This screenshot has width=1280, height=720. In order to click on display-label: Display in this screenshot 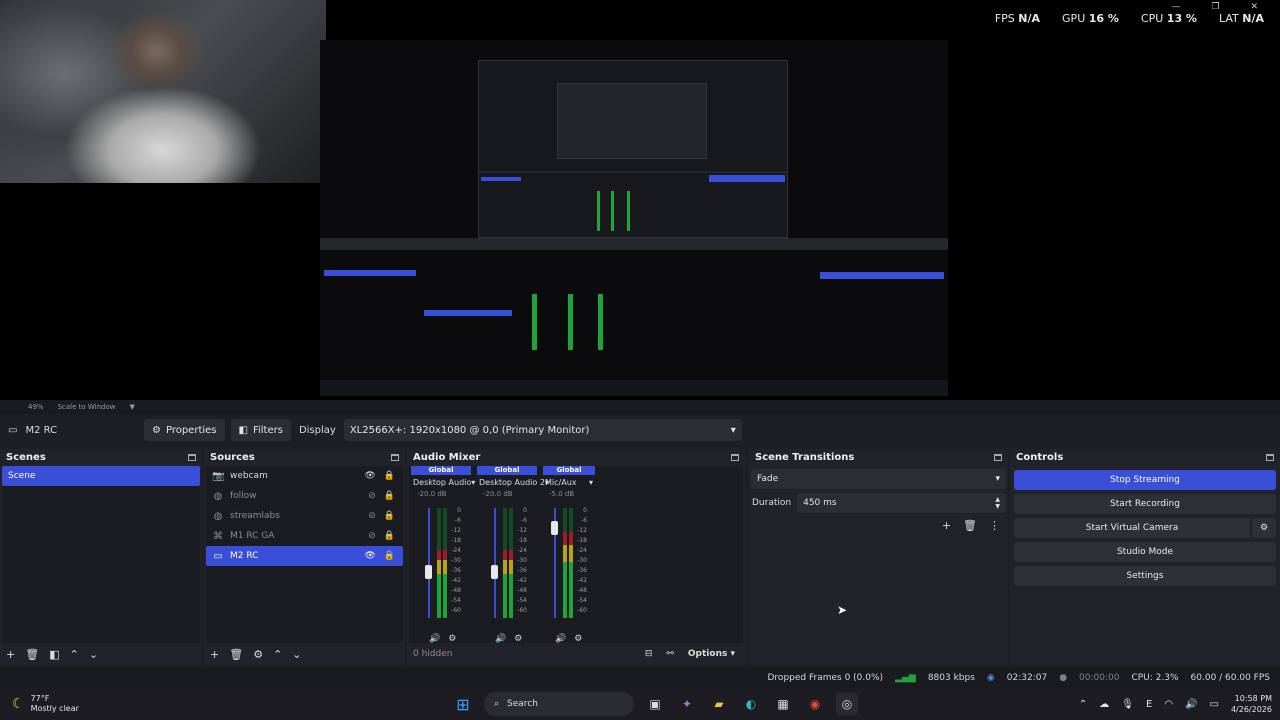, I will do `click(317, 430)`.